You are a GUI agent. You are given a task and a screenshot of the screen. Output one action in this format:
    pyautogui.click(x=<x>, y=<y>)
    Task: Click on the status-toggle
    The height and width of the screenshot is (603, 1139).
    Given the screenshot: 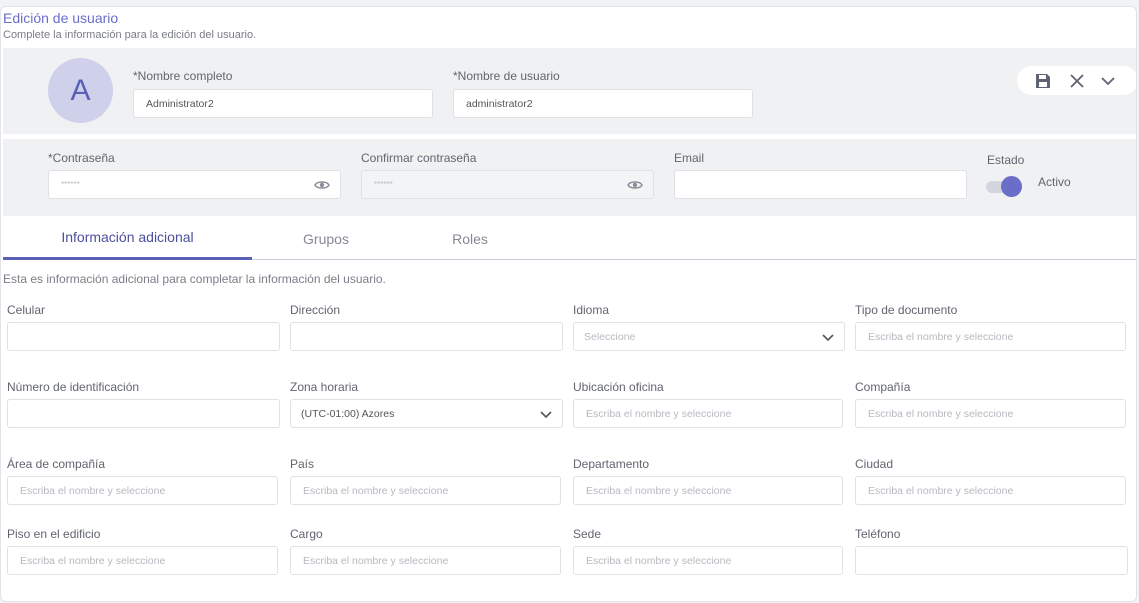 What is the action you would take?
    pyautogui.click(x=1004, y=186)
    